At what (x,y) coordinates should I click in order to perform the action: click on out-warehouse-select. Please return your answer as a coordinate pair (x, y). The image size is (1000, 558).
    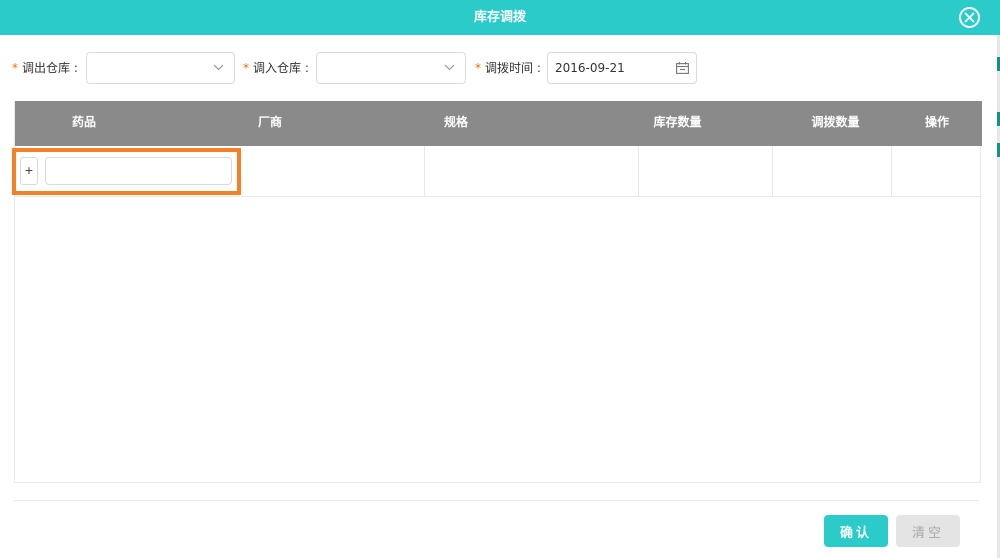
    Looking at the image, I should click on (160, 68).